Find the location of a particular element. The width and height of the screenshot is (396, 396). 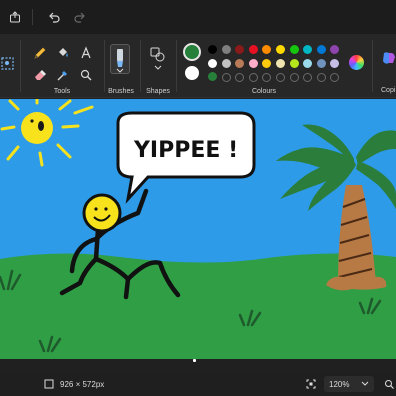

fill-bucket-icon is located at coordinates (63, 52).